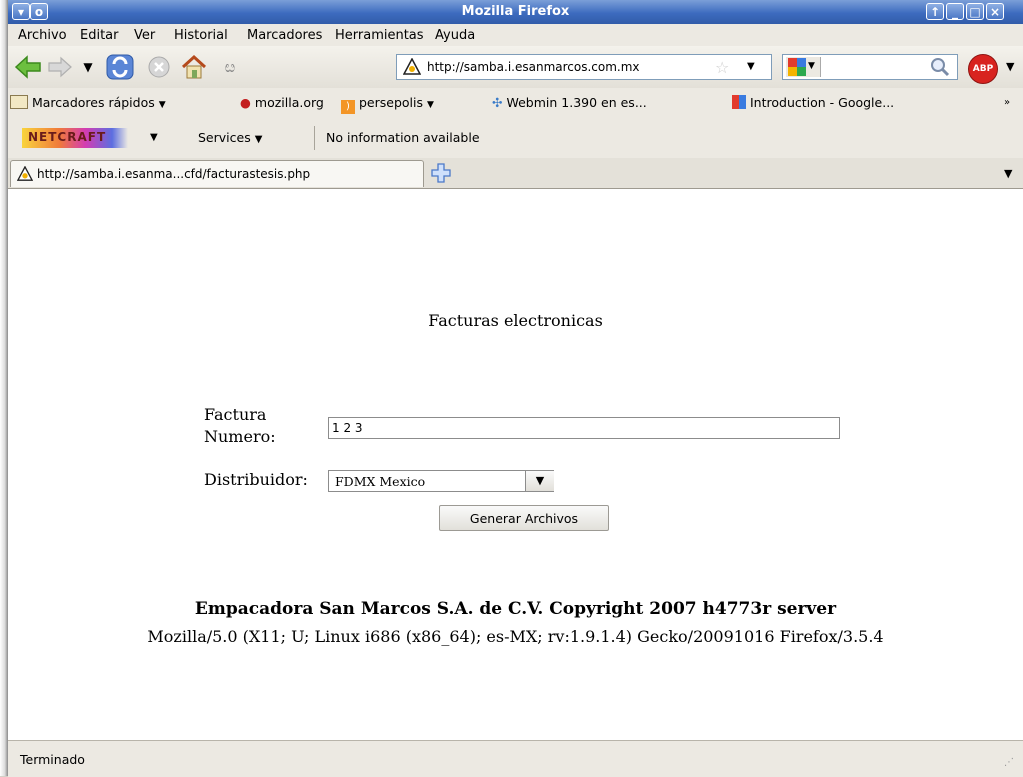 The image size is (1023, 777). Describe the element at coordinates (940, 68) in the screenshot. I see `magnifier-icon` at that location.